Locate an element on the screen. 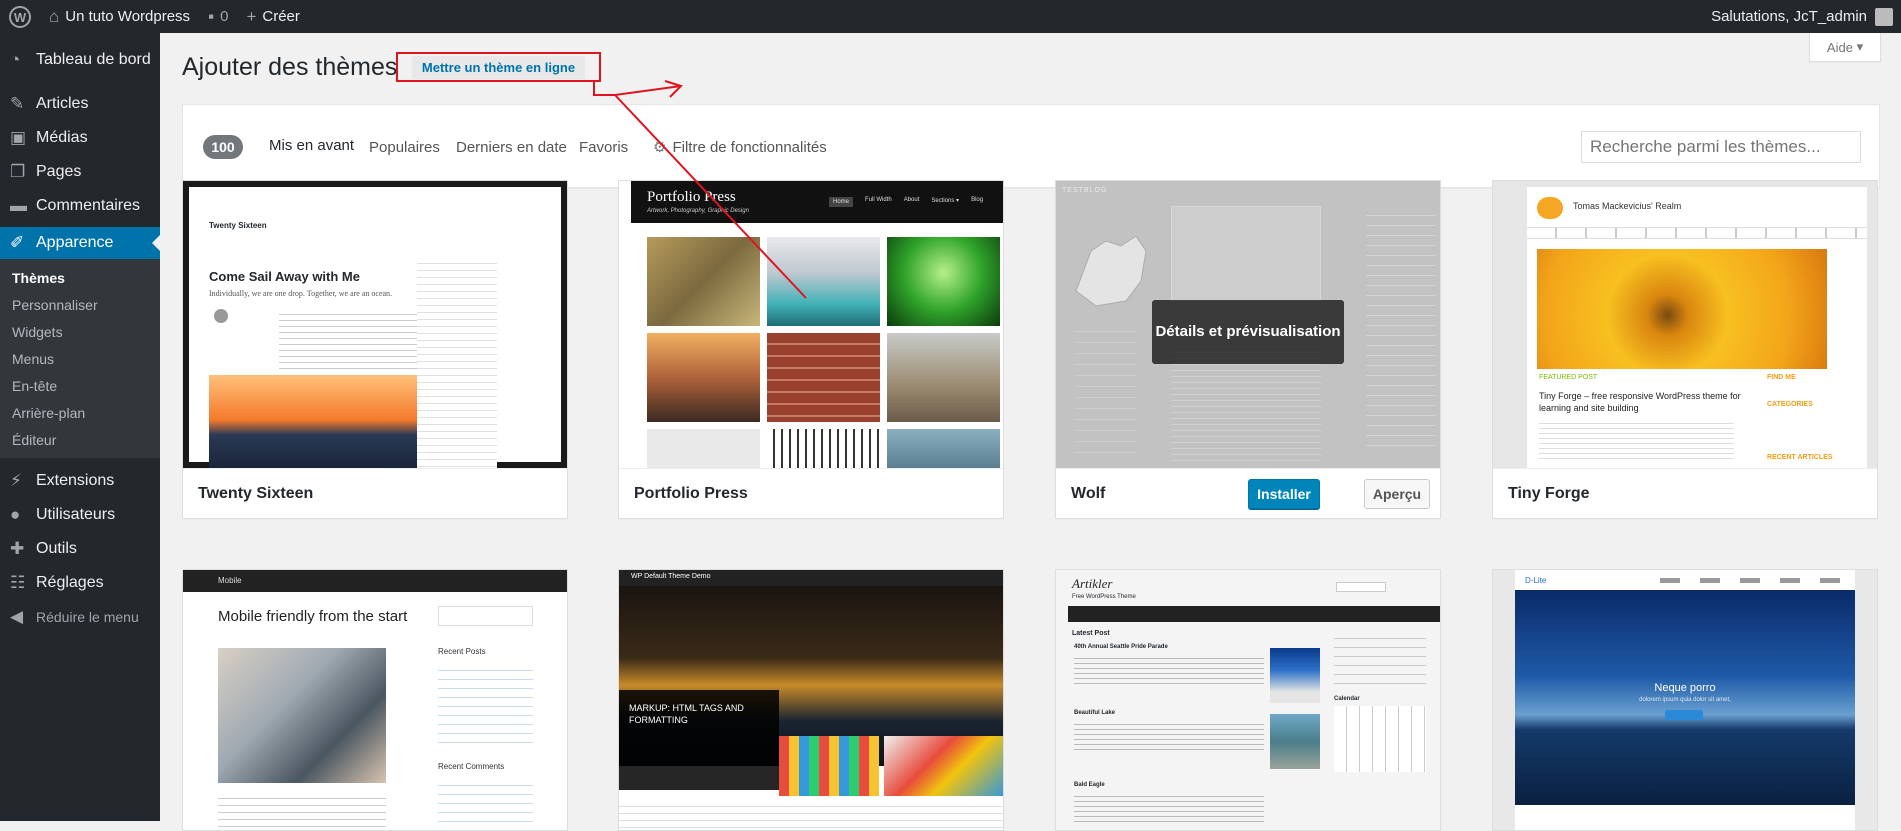 The image size is (1901, 831). menu-label: Commentaires is located at coordinates (88, 205).